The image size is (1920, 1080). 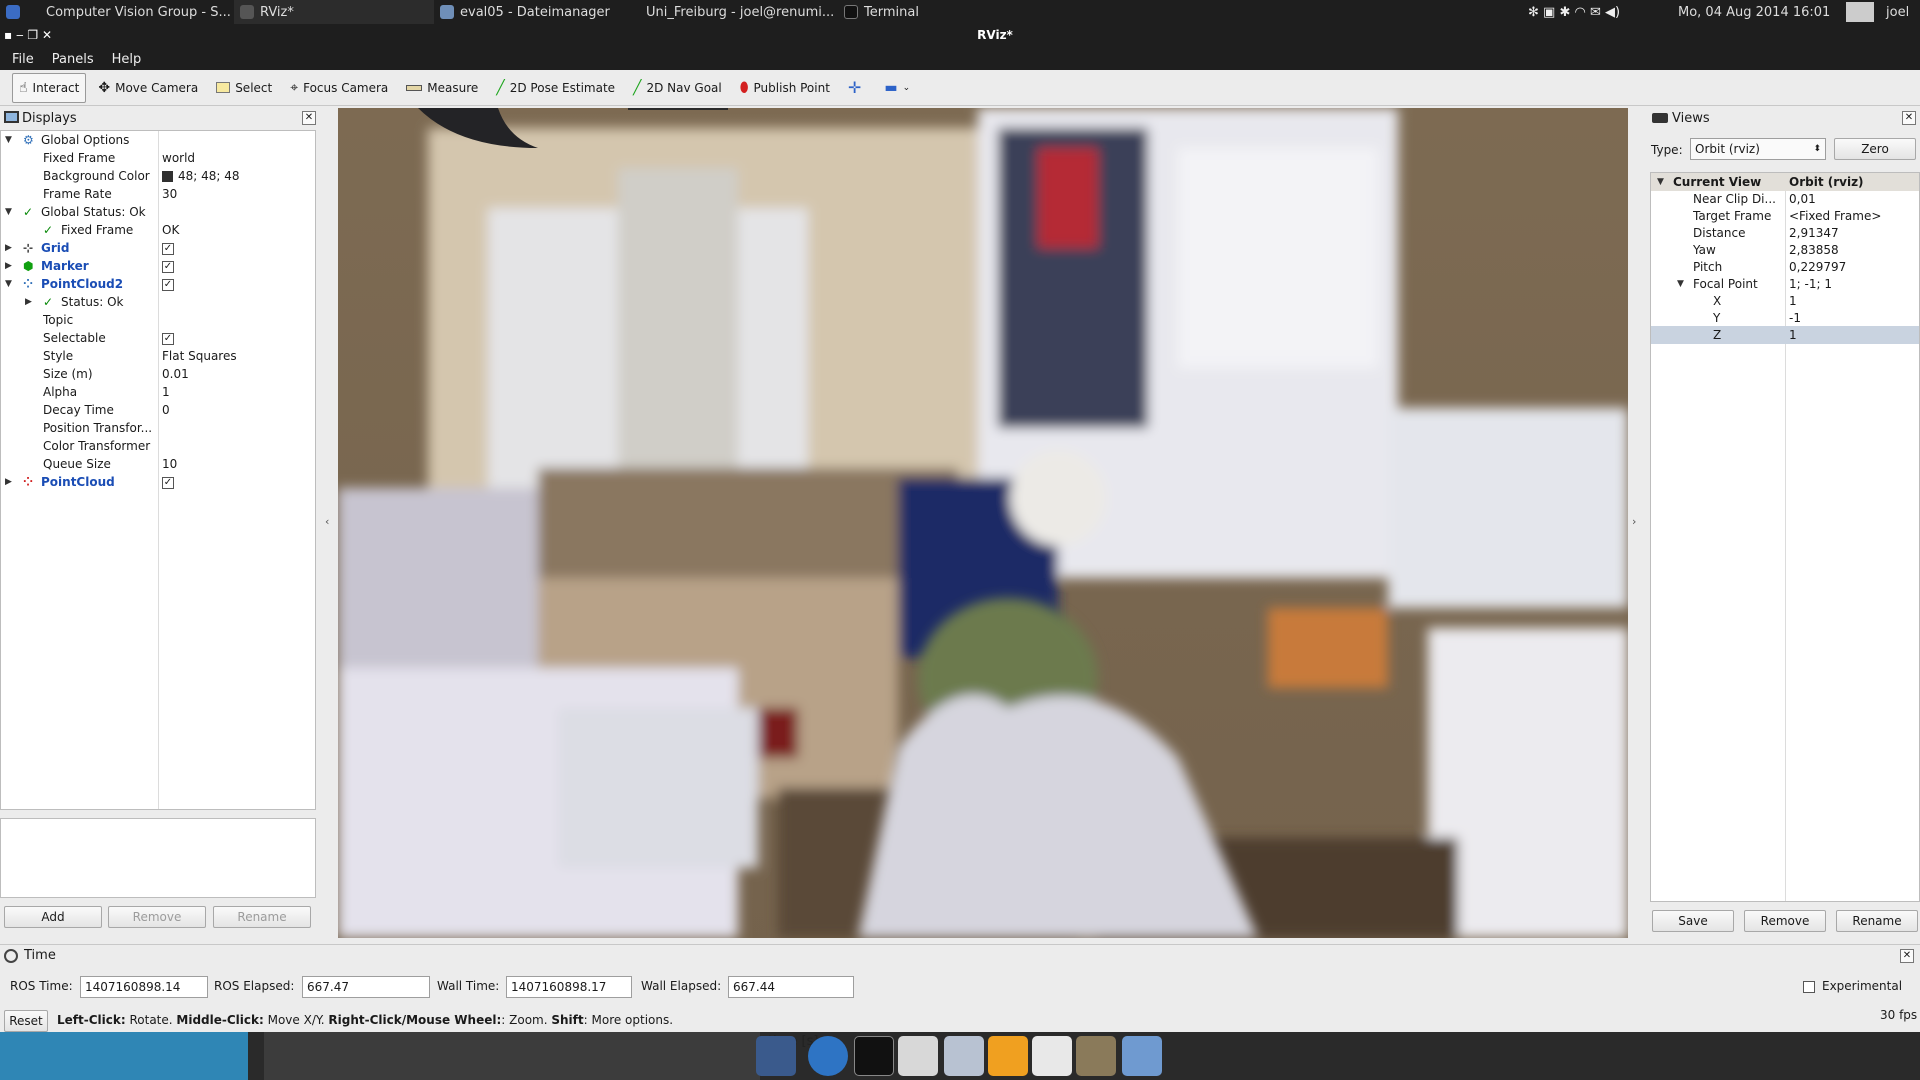 What do you see at coordinates (17, 12) in the screenshot?
I see `menu-launcher-icon` at bounding box center [17, 12].